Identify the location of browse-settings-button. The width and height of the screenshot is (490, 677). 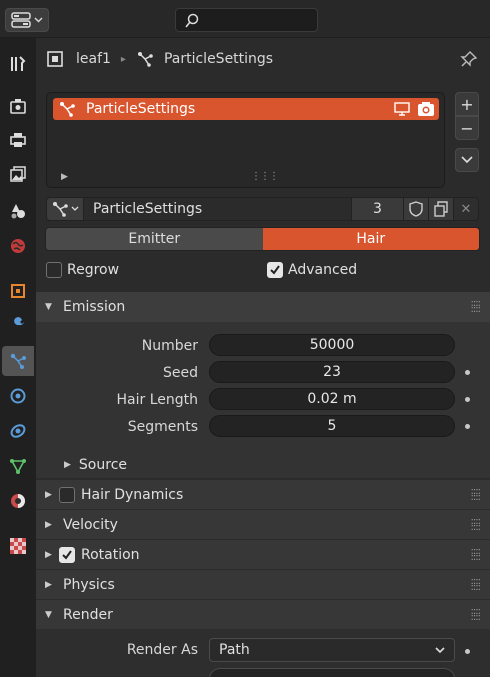
(65, 209).